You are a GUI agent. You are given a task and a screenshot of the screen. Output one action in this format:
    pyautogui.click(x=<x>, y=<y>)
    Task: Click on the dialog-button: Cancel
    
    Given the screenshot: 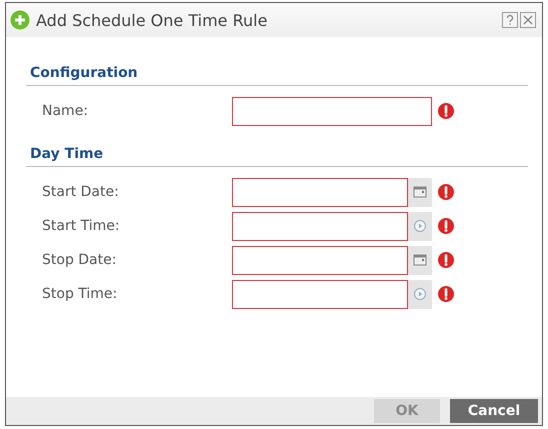 What is the action you would take?
    pyautogui.click(x=494, y=411)
    